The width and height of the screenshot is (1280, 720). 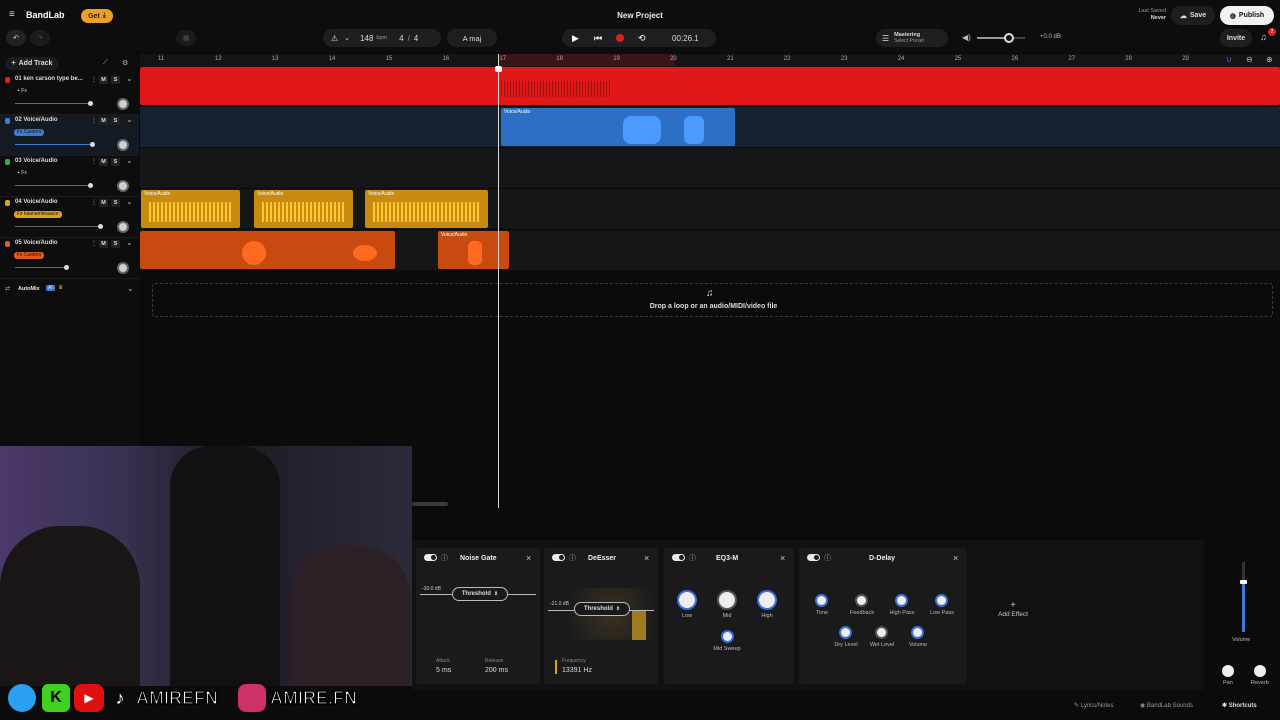 What do you see at coordinates (813, 557) in the screenshot?
I see `ddelay-toggle` at bounding box center [813, 557].